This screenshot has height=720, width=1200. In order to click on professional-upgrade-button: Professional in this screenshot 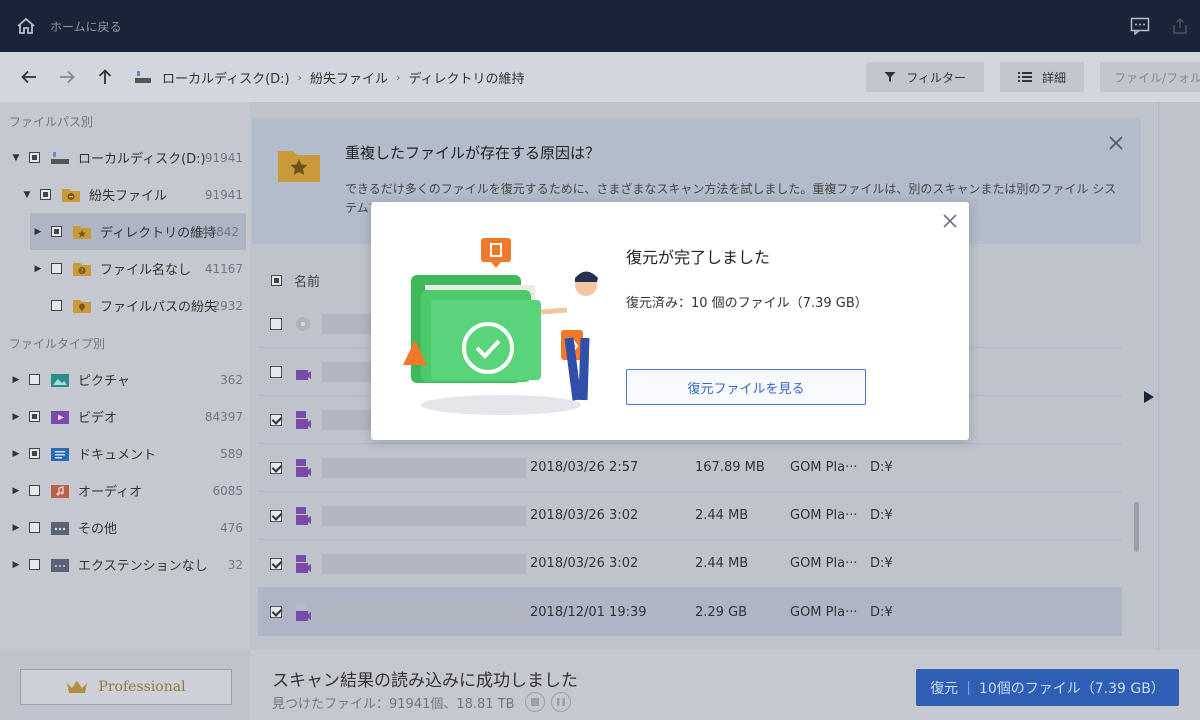, I will do `click(126, 687)`.